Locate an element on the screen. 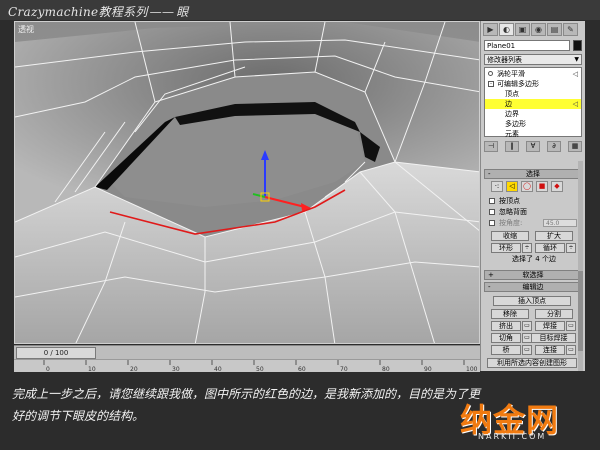 The image size is (600, 450). vertex-mode-icon: ·: is located at coordinates (497, 186).